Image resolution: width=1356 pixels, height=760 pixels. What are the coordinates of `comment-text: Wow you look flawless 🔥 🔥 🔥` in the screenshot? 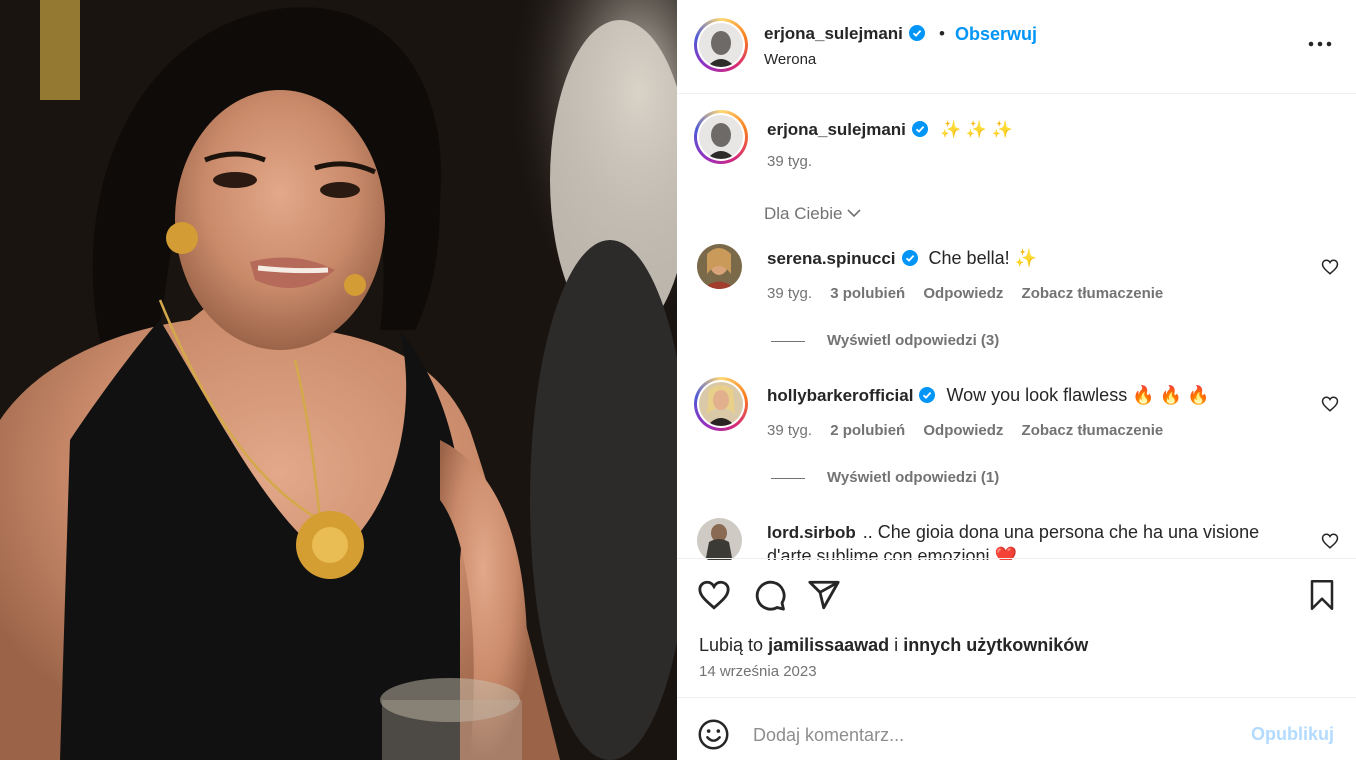 It's located at (1078, 395).